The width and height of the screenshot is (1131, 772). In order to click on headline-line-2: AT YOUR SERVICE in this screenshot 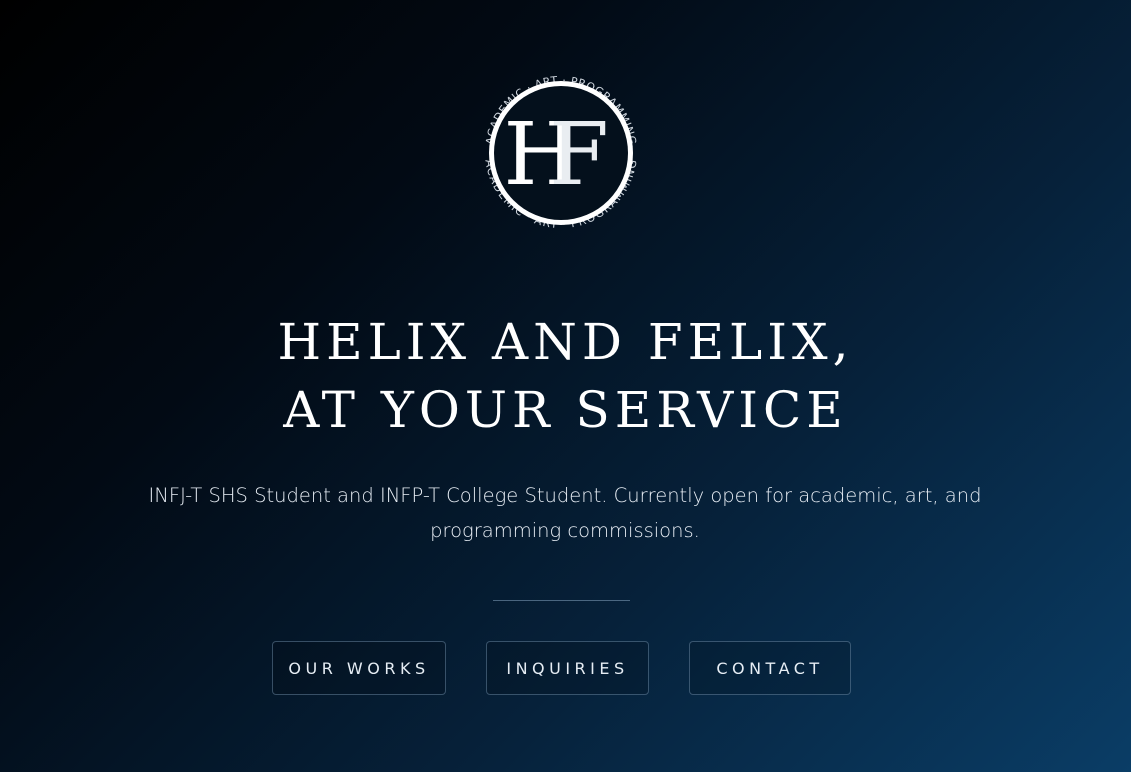, I will do `click(565, 410)`.